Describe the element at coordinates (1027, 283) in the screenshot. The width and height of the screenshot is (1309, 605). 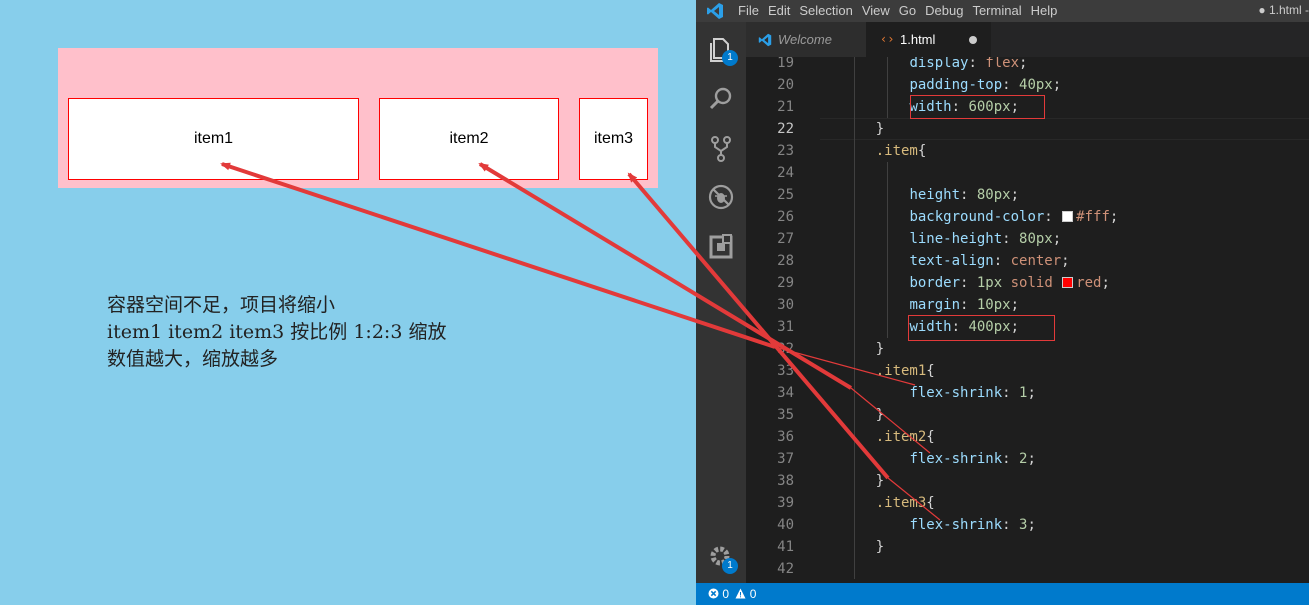
I see `code-line: 29 border: 1px solid red;` at that location.